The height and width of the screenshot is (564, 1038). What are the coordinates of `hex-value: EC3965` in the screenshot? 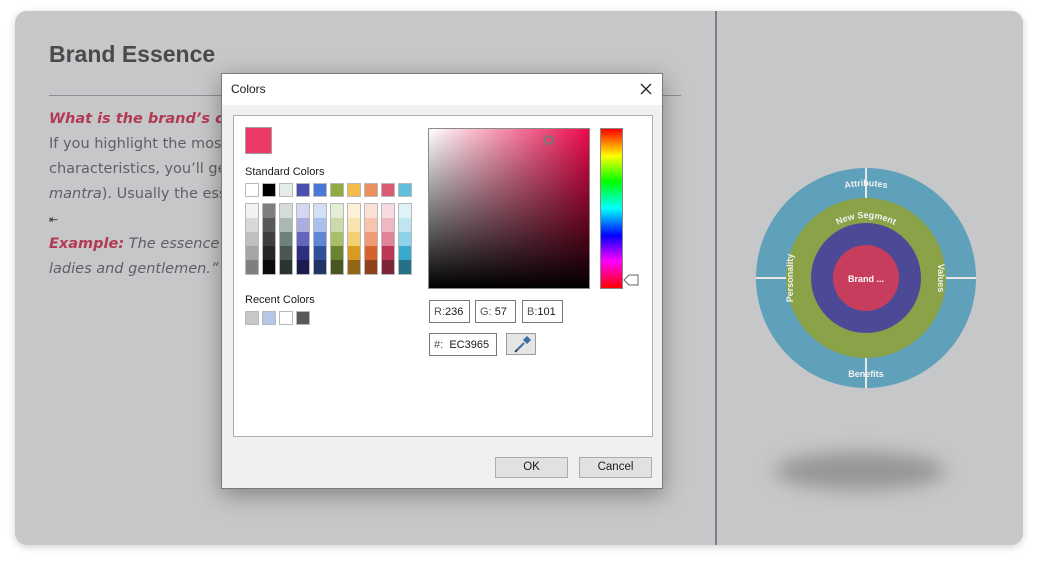 It's located at (469, 345).